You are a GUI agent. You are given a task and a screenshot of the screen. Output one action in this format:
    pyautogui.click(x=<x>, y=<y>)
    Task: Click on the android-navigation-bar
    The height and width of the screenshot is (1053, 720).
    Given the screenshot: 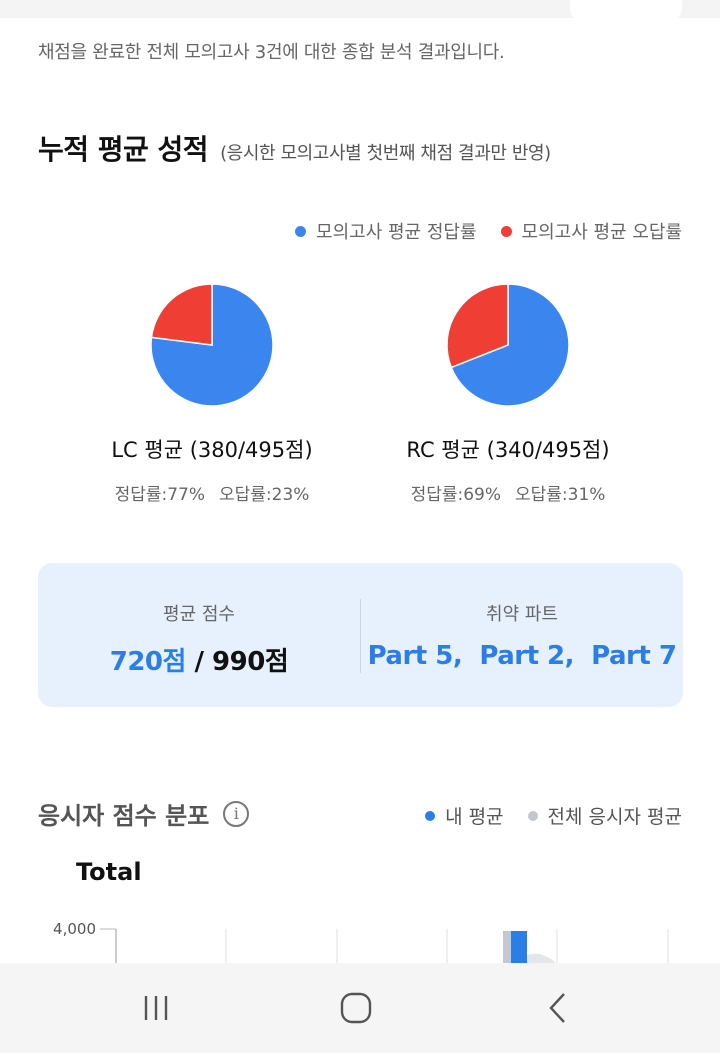 What is the action you would take?
    pyautogui.click(x=360, y=1008)
    